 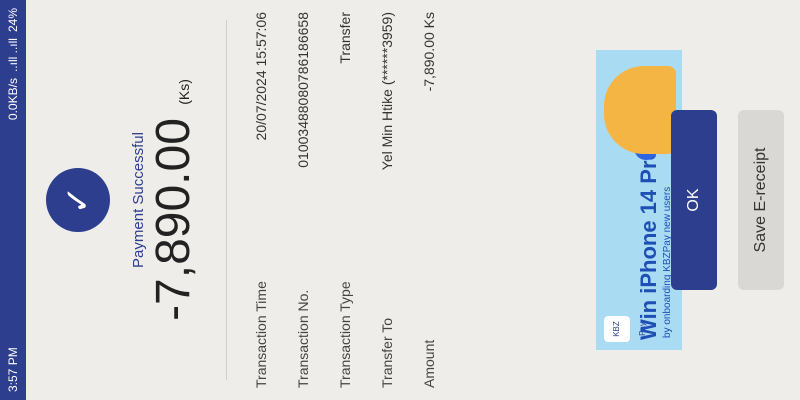 What do you see at coordinates (261, 334) in the screenshot?
I see `row-label: Transaction Time` at bounding box center [261, 334].